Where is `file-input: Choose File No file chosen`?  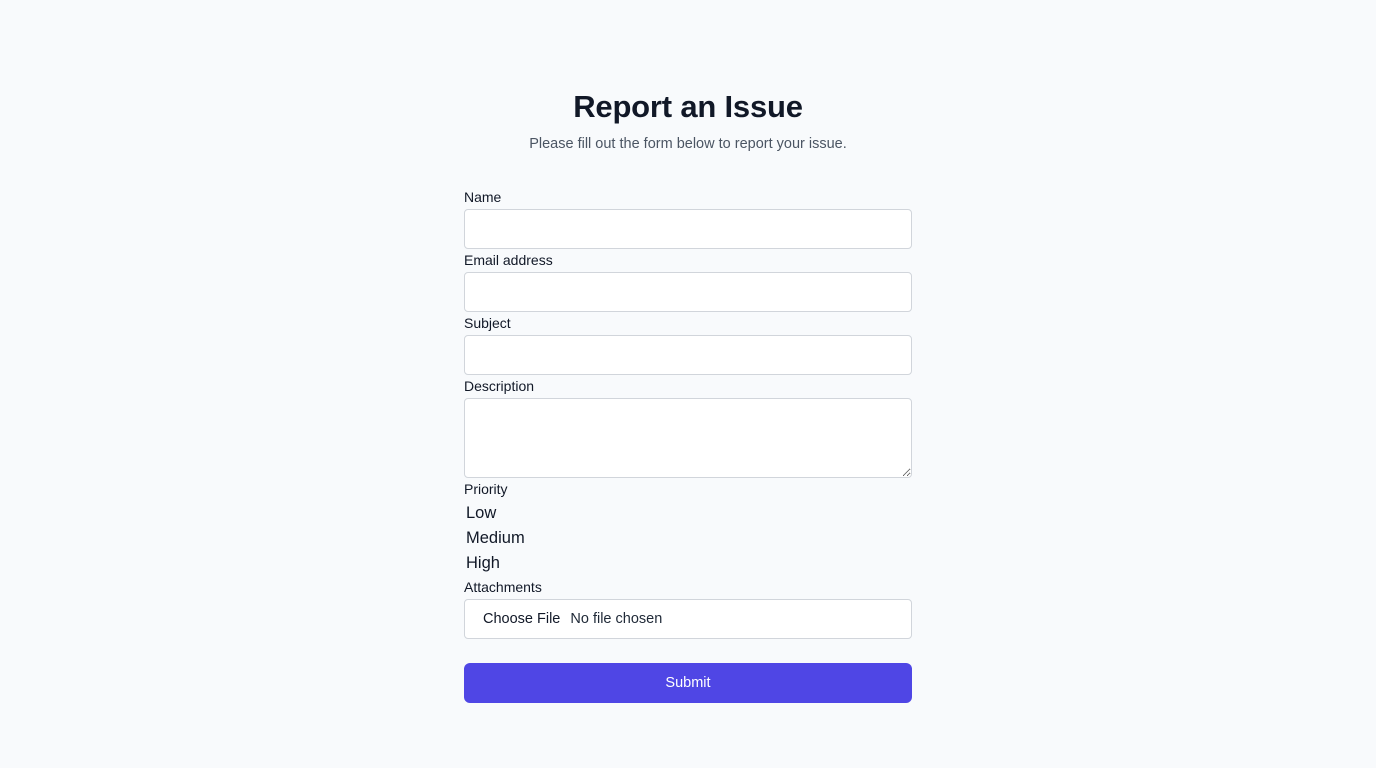 file-input: Choose File No file chosen is located at coordinates (688, 619).